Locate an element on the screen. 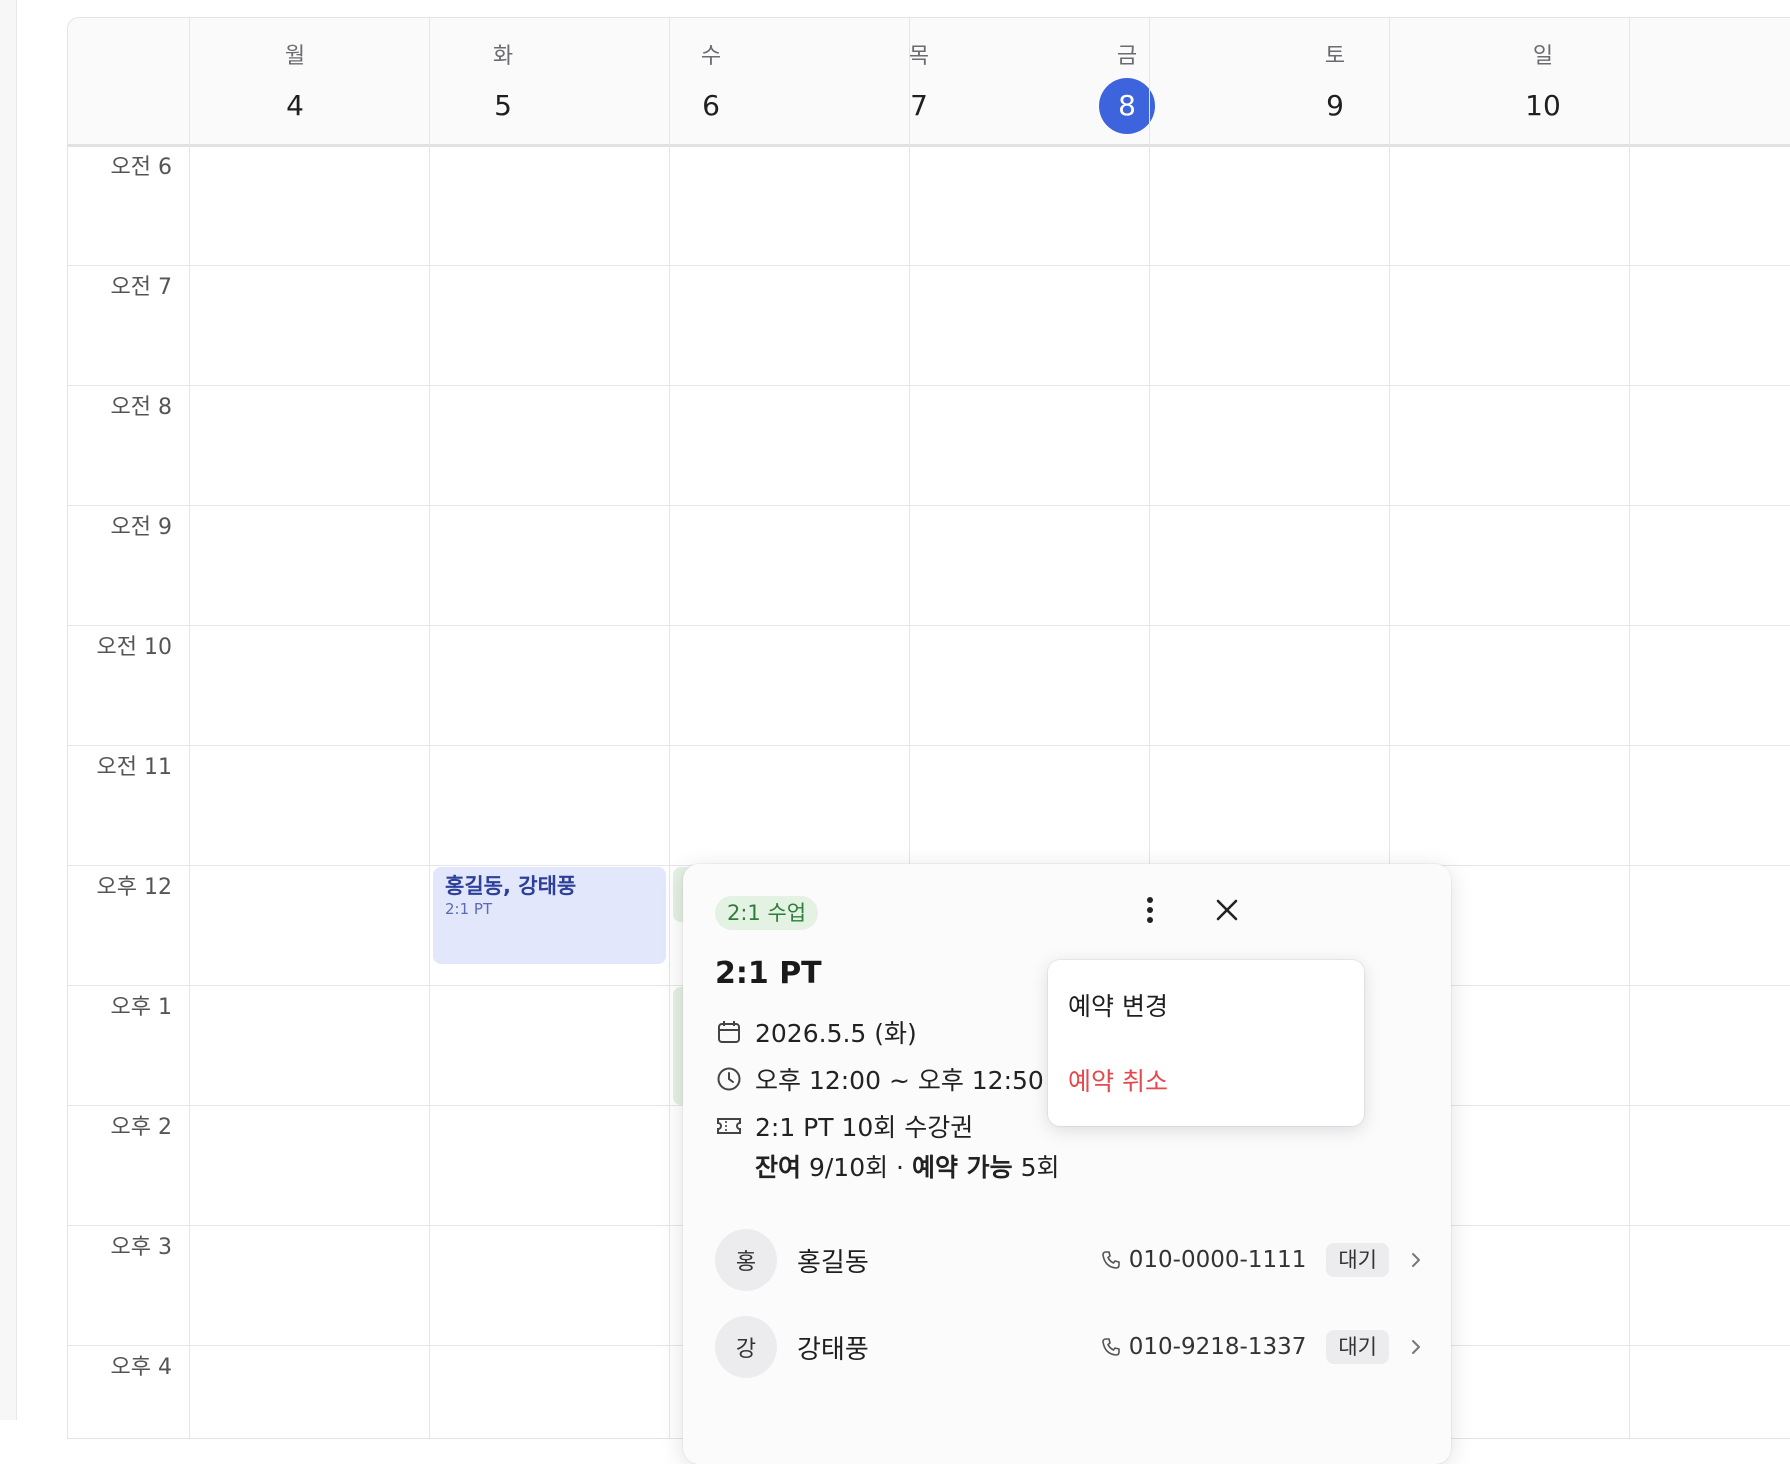  day-number: 6 is located at coordinates (711, 105).